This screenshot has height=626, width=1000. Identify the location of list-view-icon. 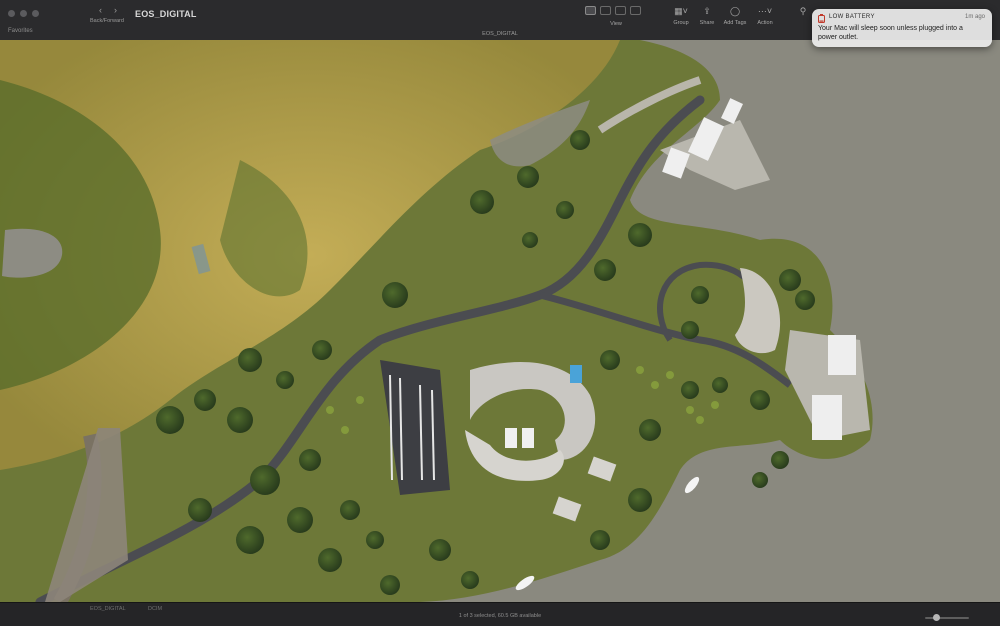
(605, 10).